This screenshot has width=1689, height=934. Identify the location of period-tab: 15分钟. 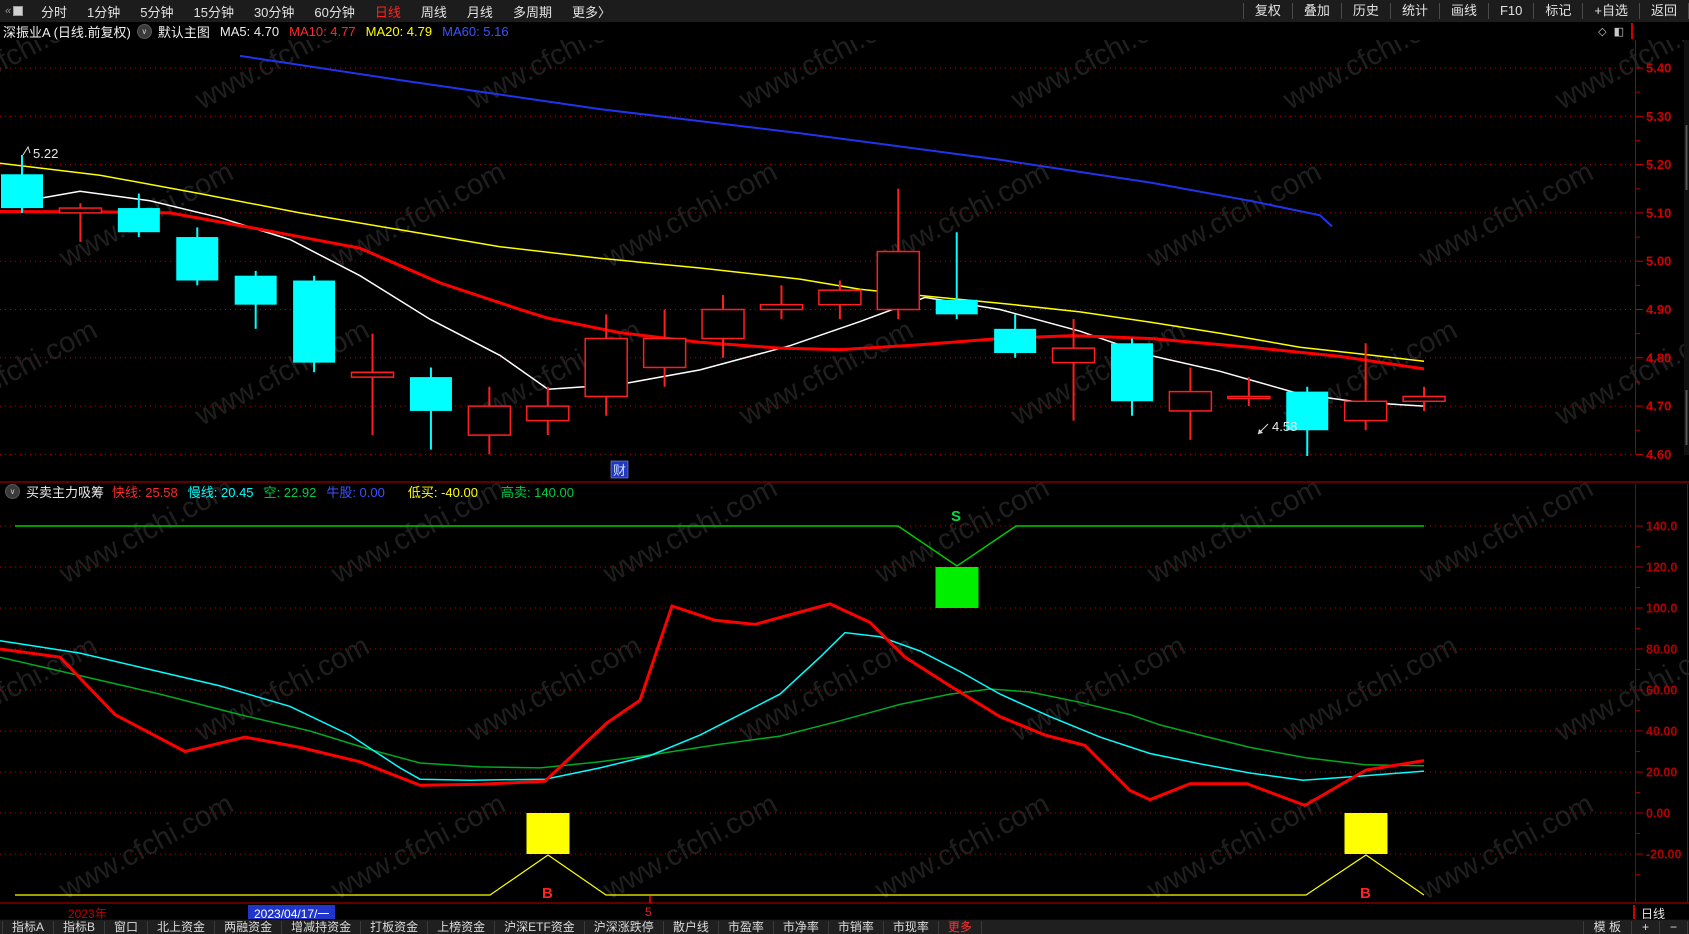
(213, 11).